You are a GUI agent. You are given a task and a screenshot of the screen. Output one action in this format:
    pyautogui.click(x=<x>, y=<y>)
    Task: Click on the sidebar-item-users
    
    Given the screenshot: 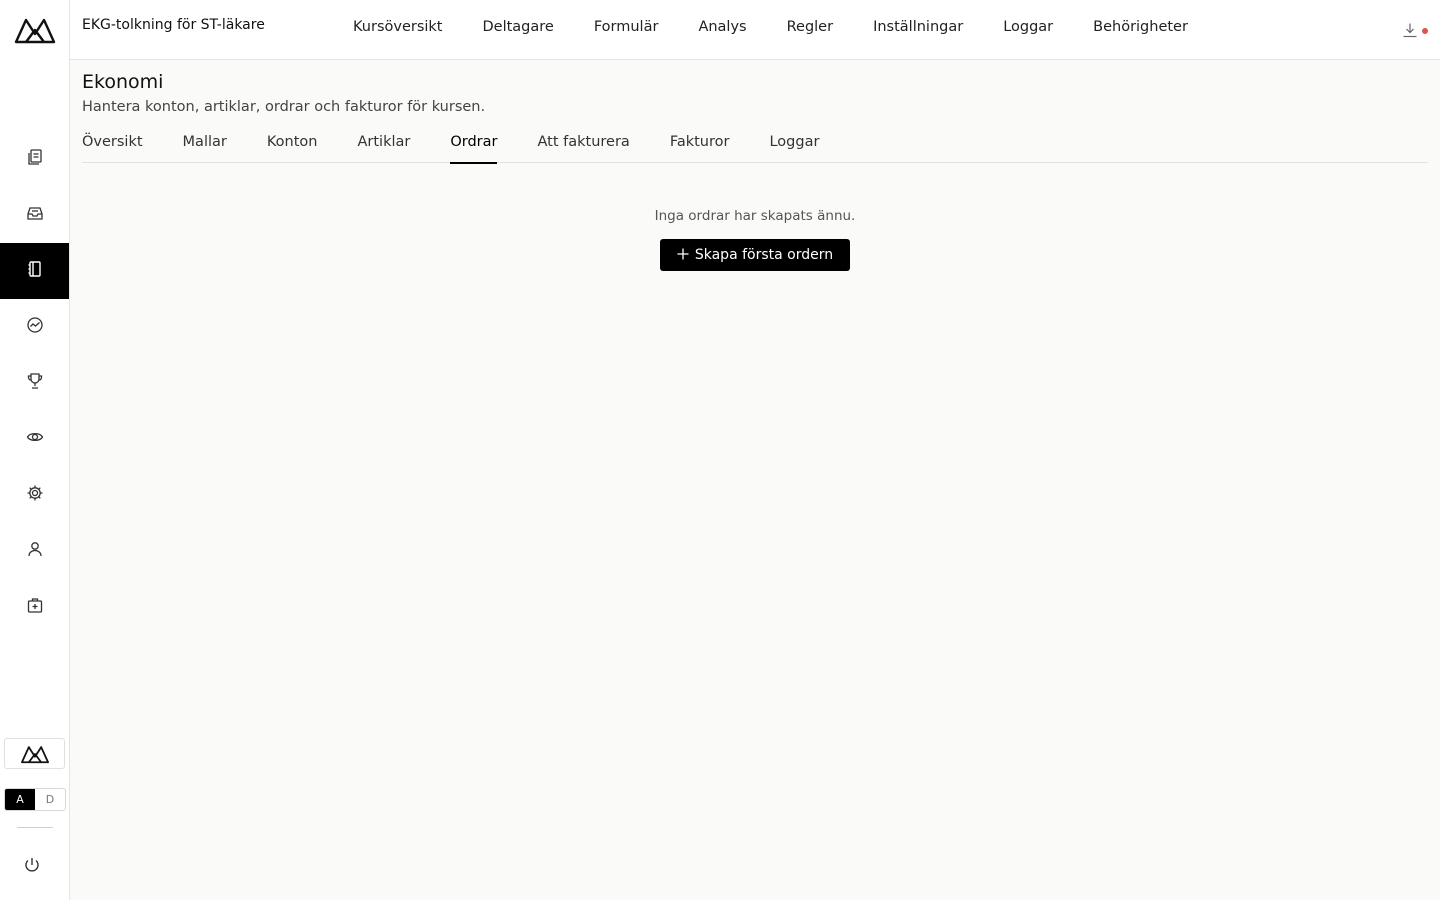 What is the action you would take?
    pyautogui.click(x=34, y=551)
    